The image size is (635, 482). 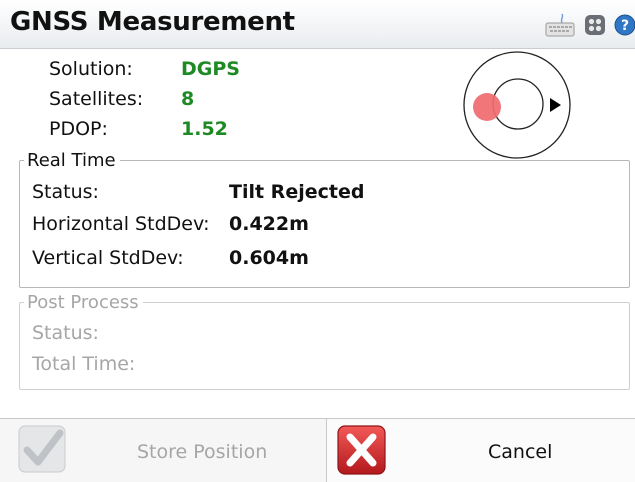 I want to click on title-bar: GNSS Measurement ?, so click(x=317, y=24).